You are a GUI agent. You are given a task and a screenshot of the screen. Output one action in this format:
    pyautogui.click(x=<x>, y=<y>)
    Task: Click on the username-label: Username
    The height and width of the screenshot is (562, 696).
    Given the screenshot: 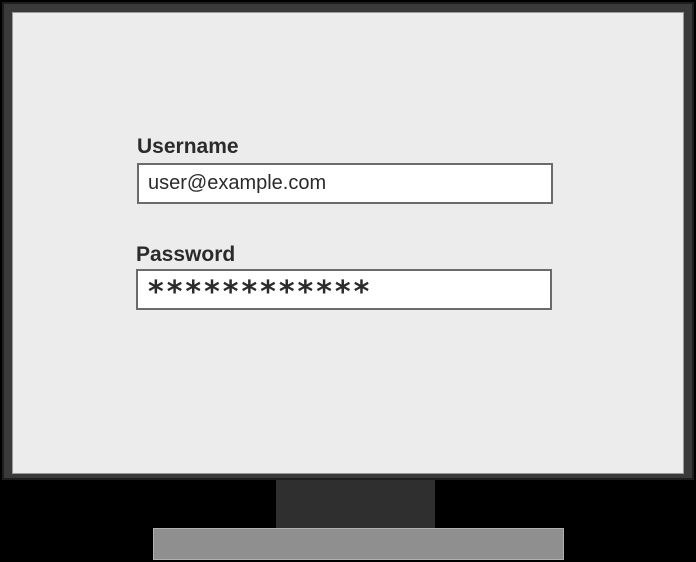 What is the action you would take?
    pyautogui.click(x=188, y=146)
    